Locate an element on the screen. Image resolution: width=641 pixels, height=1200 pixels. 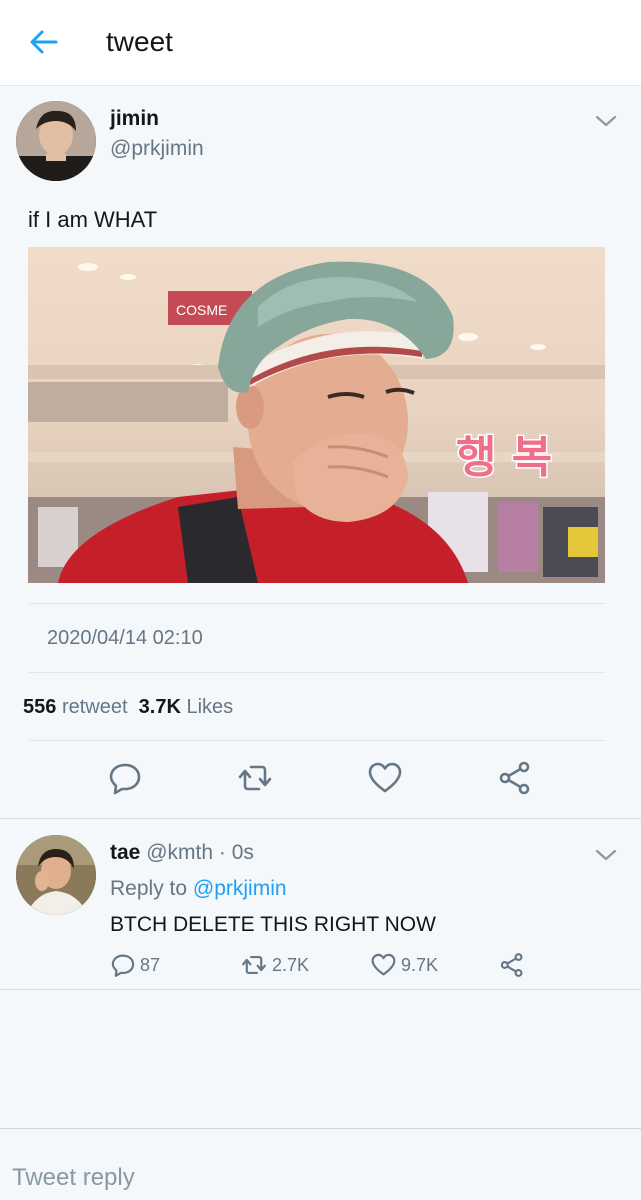
reply-reply-button: 87 is located at coordinates (135, 965).